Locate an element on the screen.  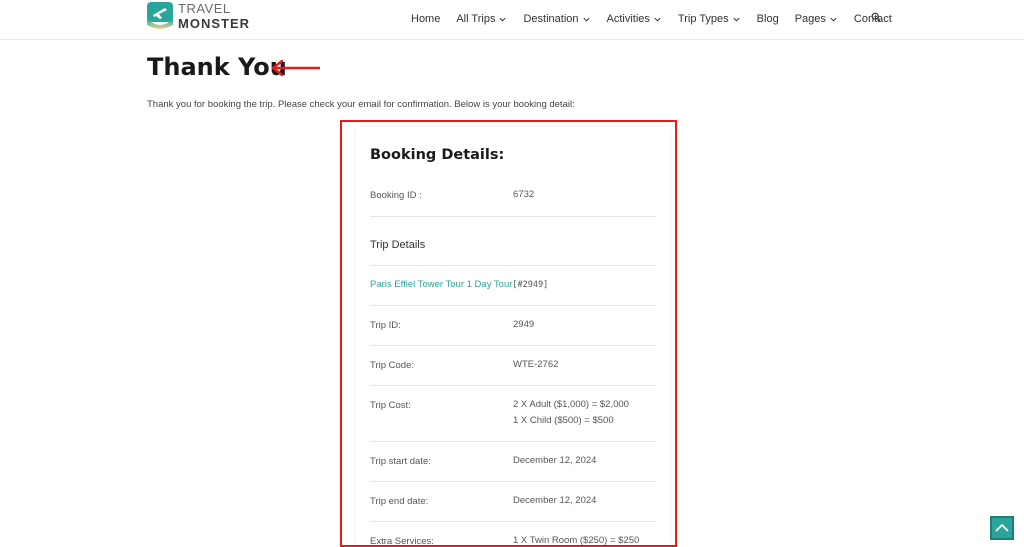
logo-line-2: MONSTER is located at coordinates (214, 23).